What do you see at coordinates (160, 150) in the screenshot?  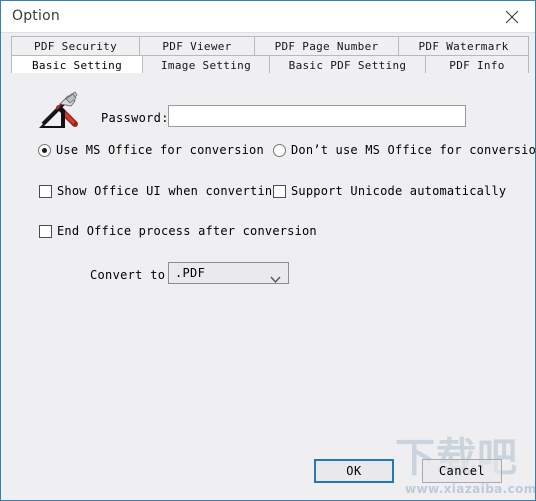 I see `radio-label: Use MS Office for conversion` at bounding box center [160, 150].